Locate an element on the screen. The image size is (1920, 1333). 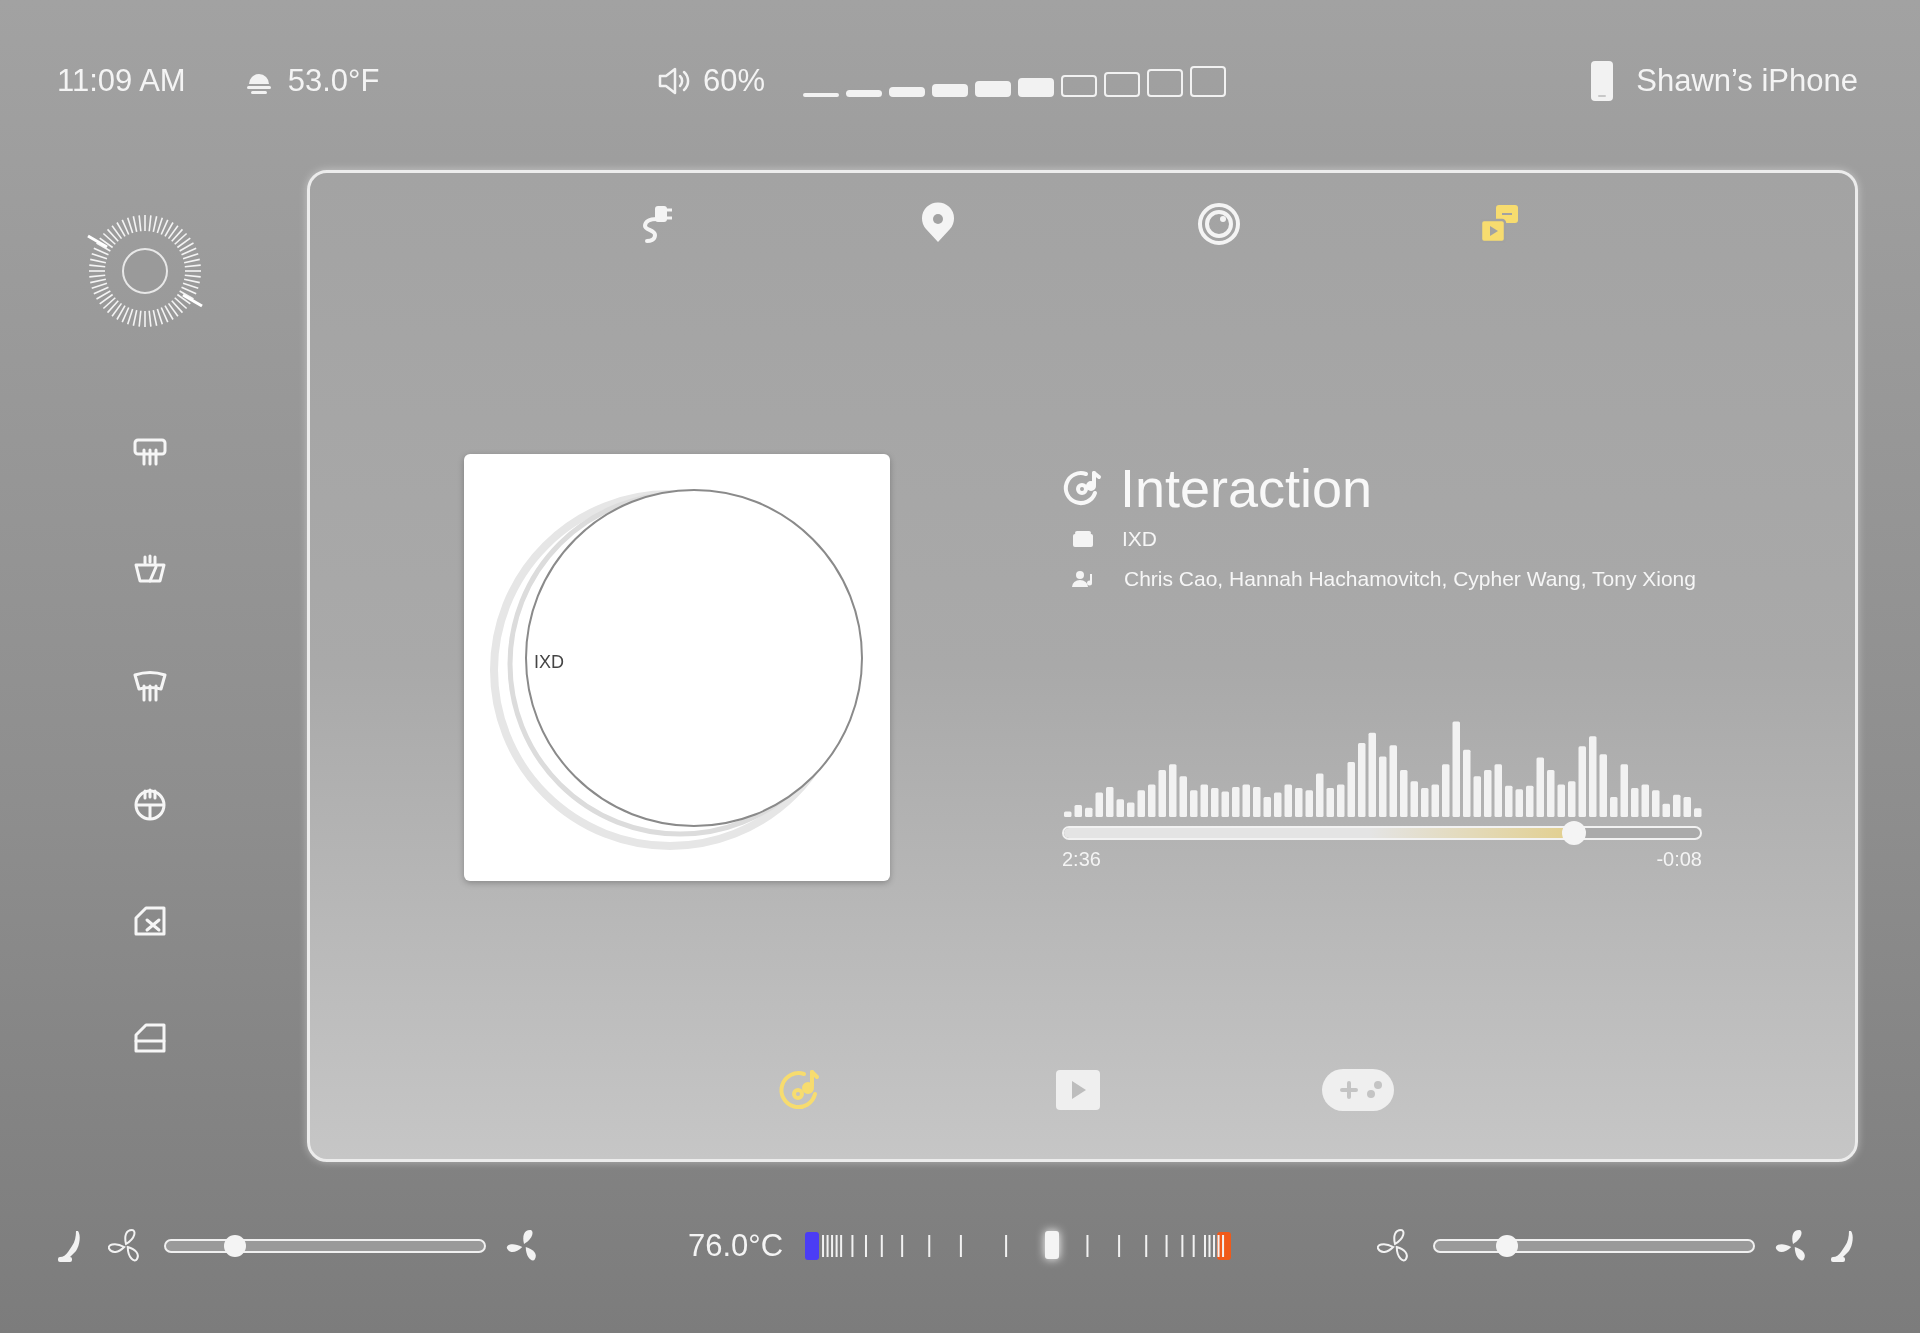
album-icon is located at coordinates (1083, 539).